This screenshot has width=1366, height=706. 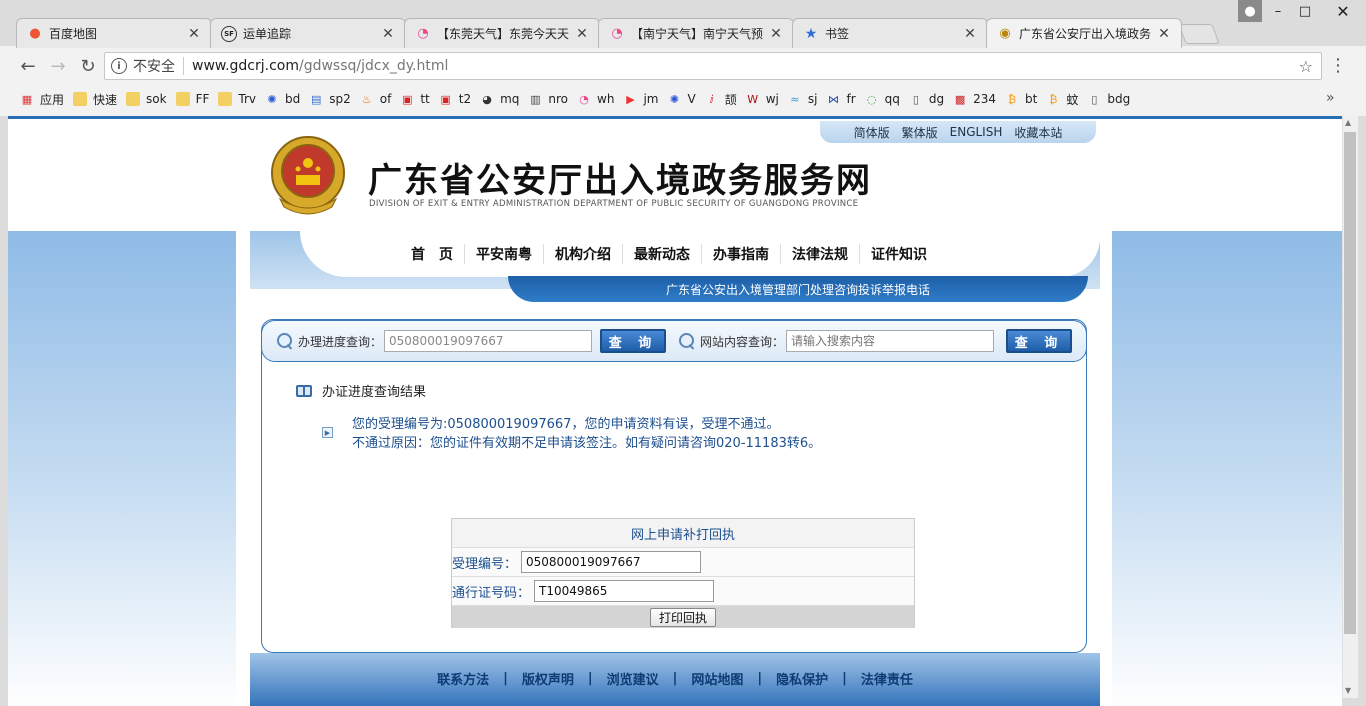 What do you see at coordinates (432, 254) in the screenshot?
I see `nav-home: 首 页` at bounding box center [432, 254].